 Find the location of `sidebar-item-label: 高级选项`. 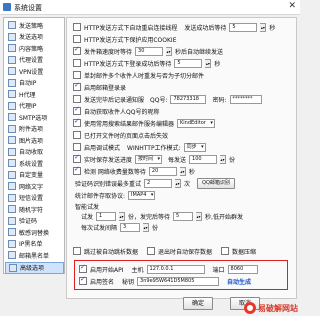

sidebar-item-label: 高级选项 is located at coordinates (32, 268).